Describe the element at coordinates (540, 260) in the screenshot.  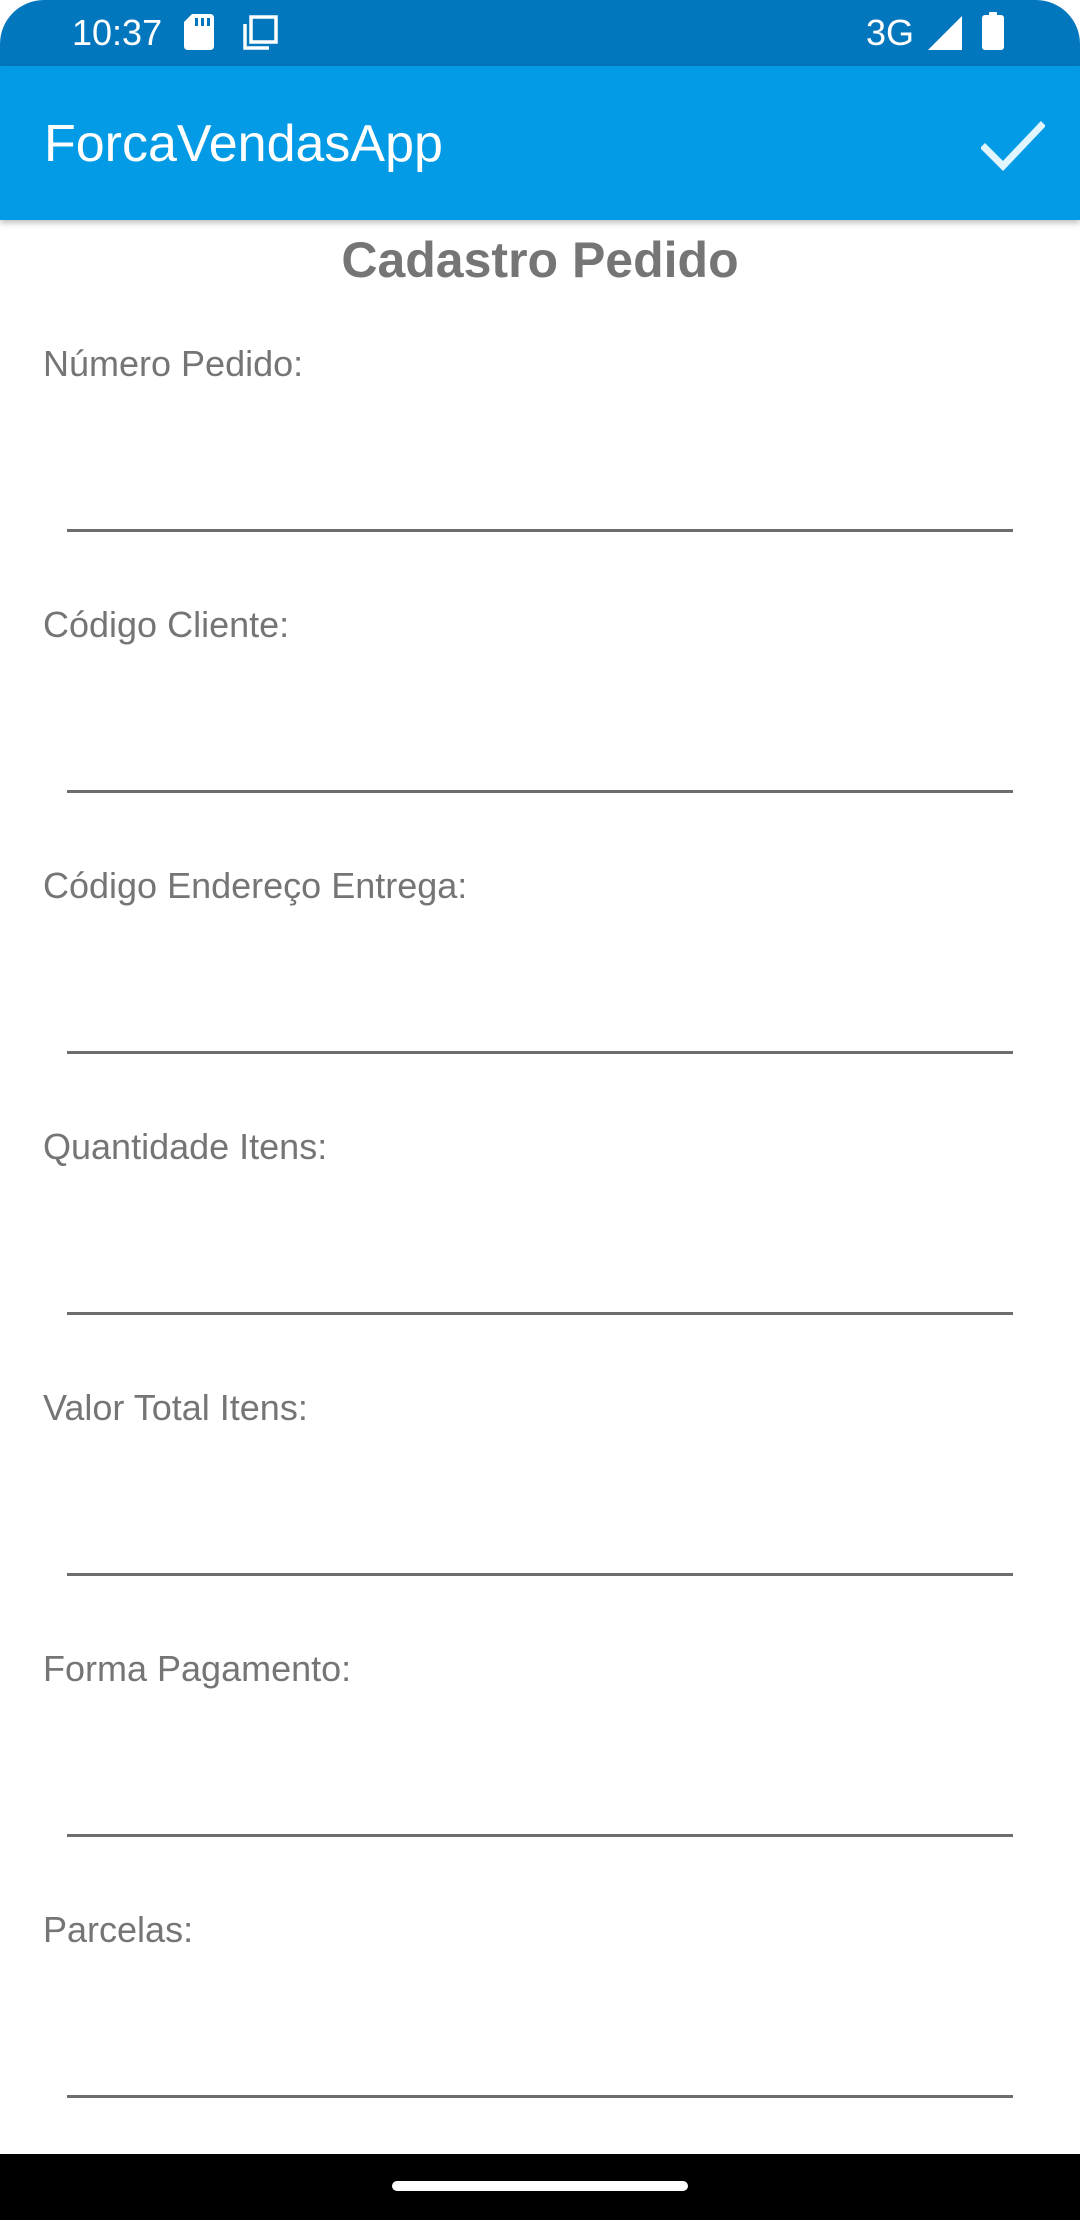
I see `form-title: Cadastro Pedido` at that location.